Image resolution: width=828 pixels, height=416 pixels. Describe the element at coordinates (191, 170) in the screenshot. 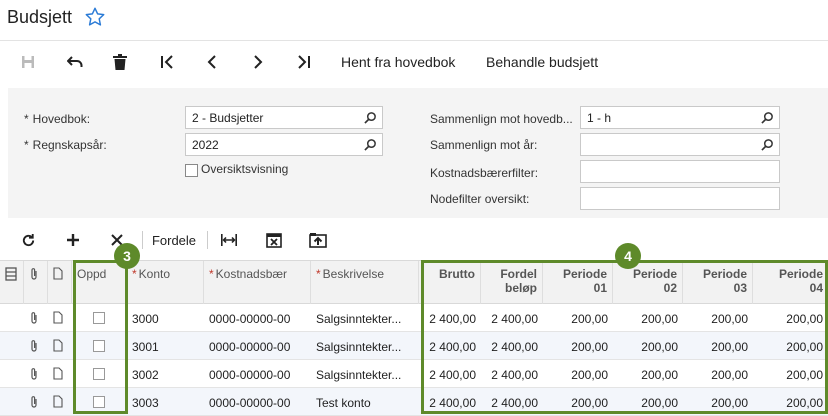

I see `overview-checkbox` at that location.